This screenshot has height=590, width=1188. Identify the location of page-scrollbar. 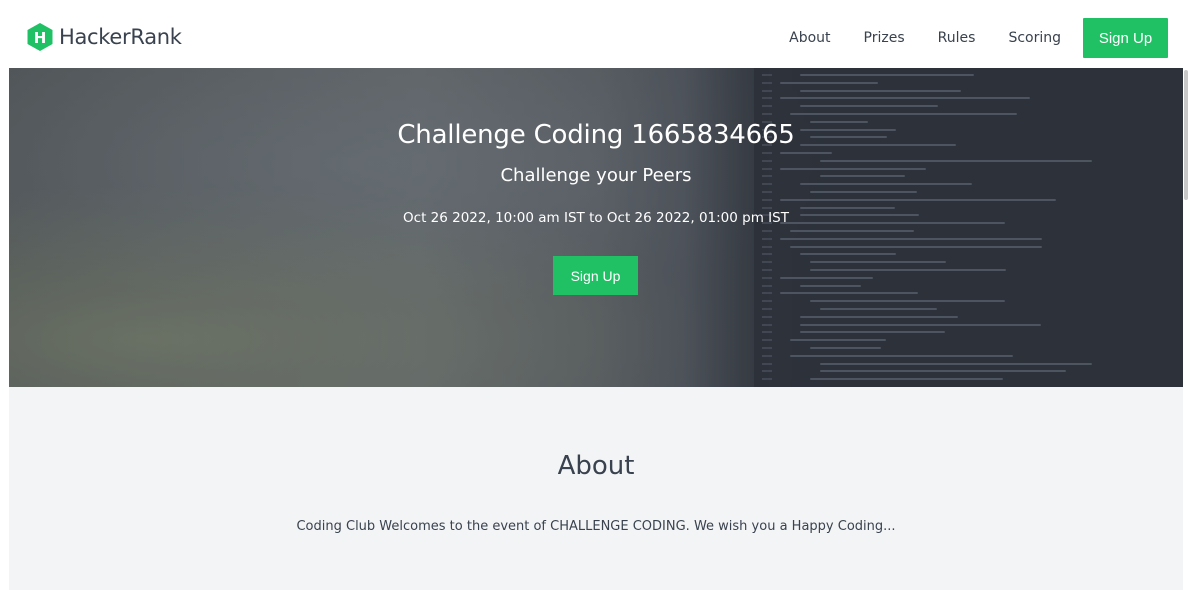
(1185, 295).